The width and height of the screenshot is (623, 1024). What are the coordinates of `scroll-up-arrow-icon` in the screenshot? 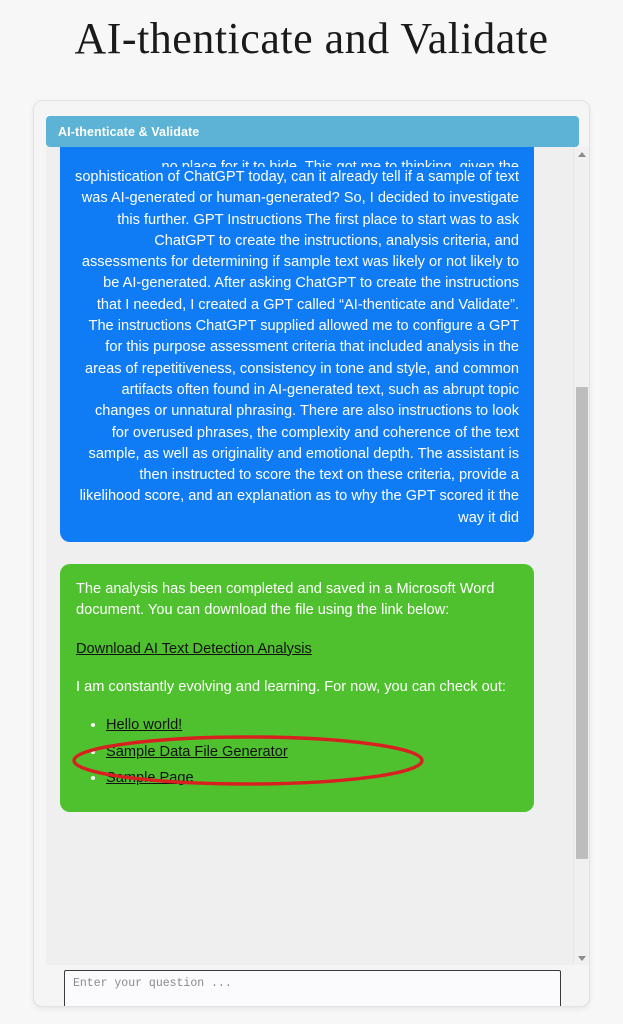 It's located at (581, 154).